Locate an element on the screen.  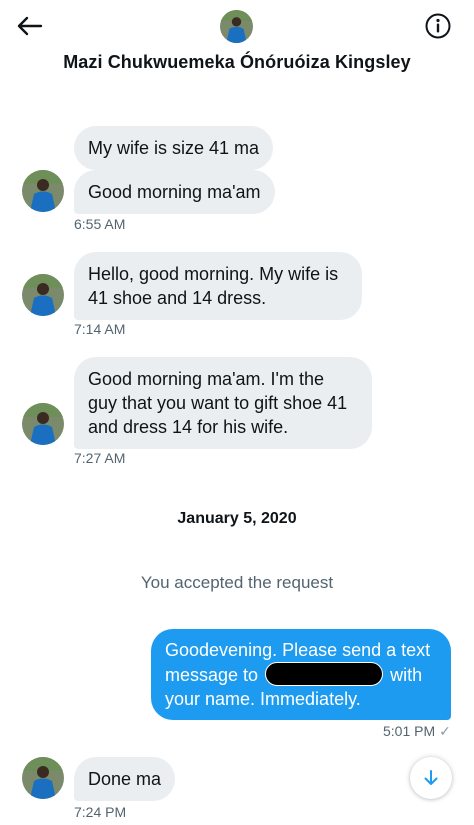
redacted-phone-number is located at coordinates (324, 674).